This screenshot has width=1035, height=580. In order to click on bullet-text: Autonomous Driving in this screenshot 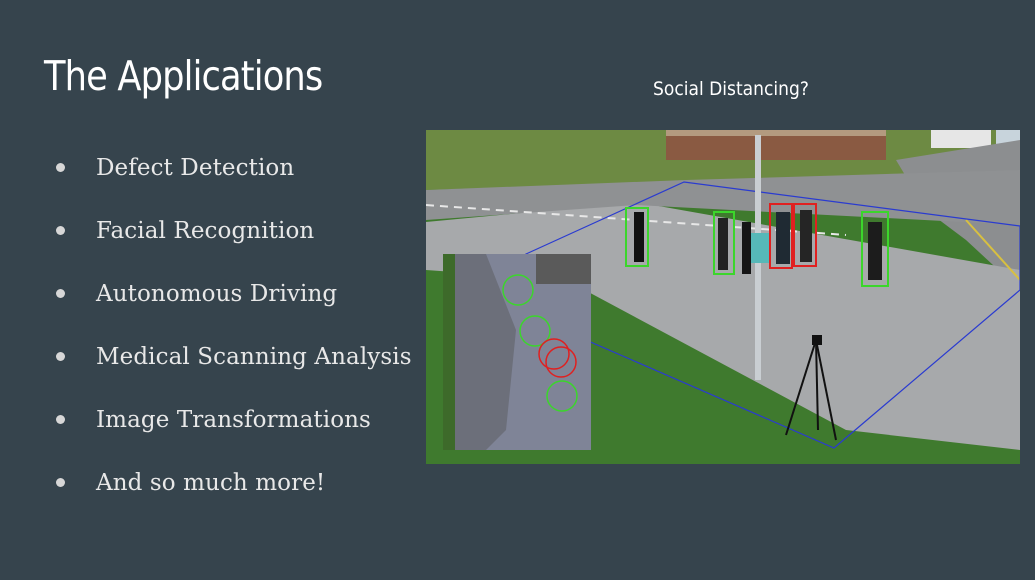, I will do `click(217, 293)`.